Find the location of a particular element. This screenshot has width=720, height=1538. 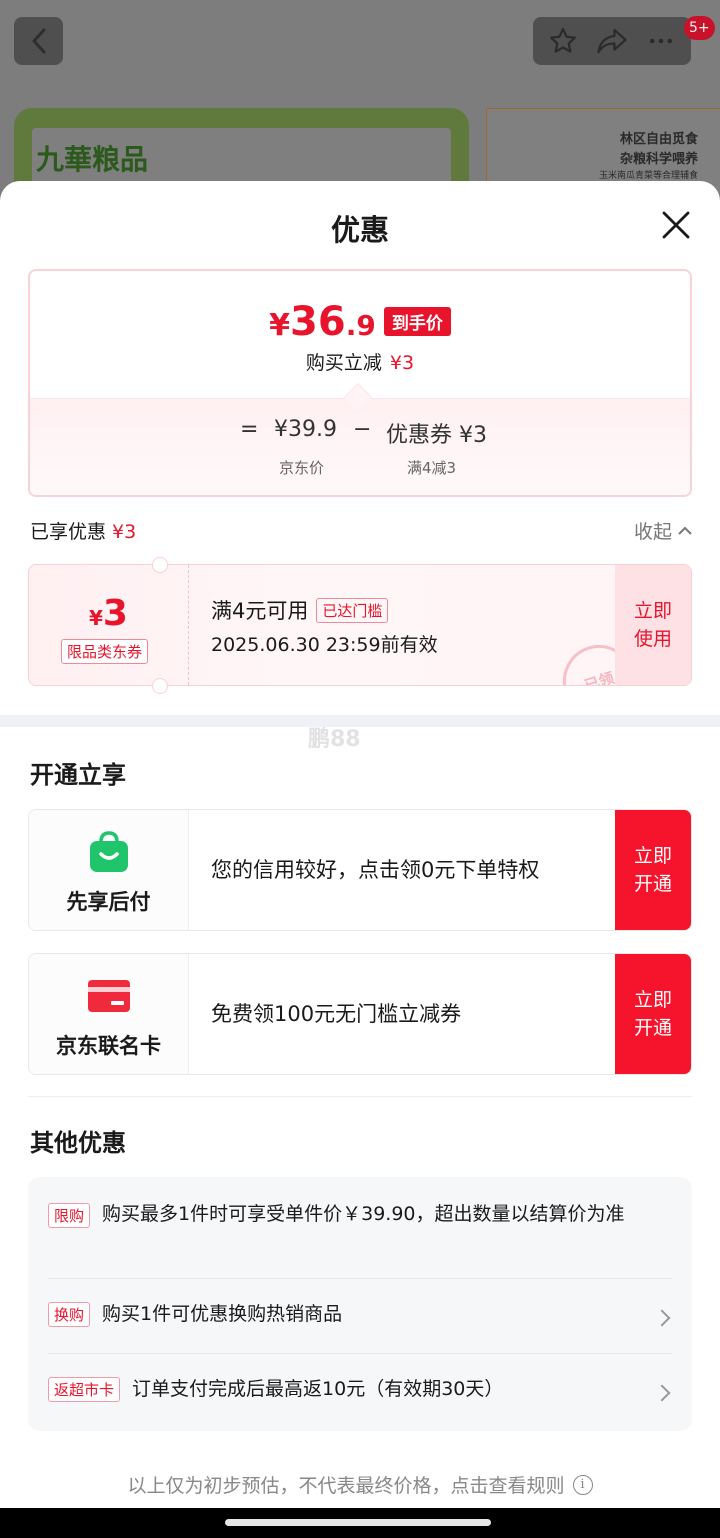

reduction-amount: ¥3 is located at coordinates (402, 363).